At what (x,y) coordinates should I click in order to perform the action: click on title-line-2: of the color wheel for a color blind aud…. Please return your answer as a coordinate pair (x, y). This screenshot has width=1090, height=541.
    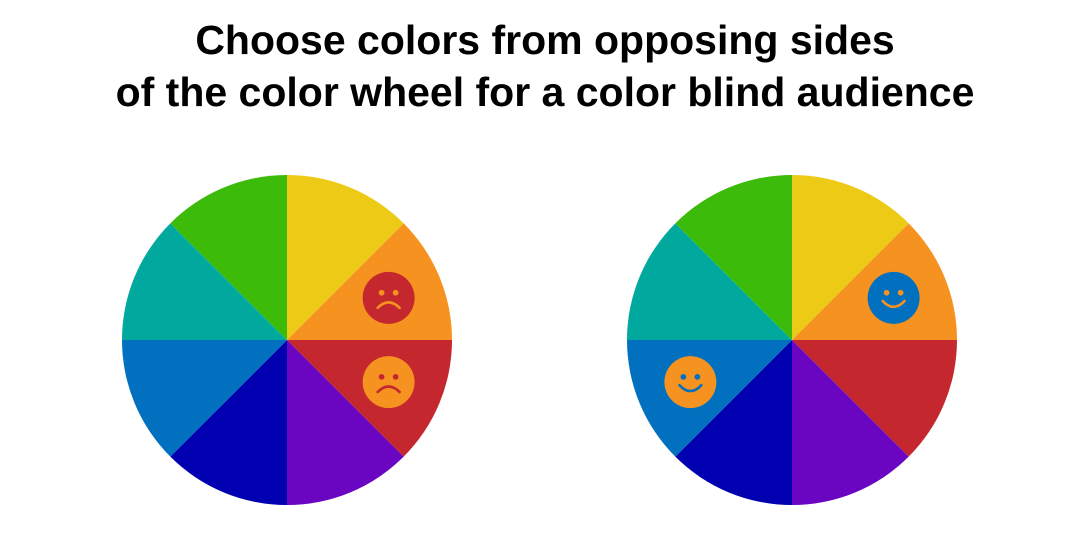
    Looking at the image, I should click on (545, 92).